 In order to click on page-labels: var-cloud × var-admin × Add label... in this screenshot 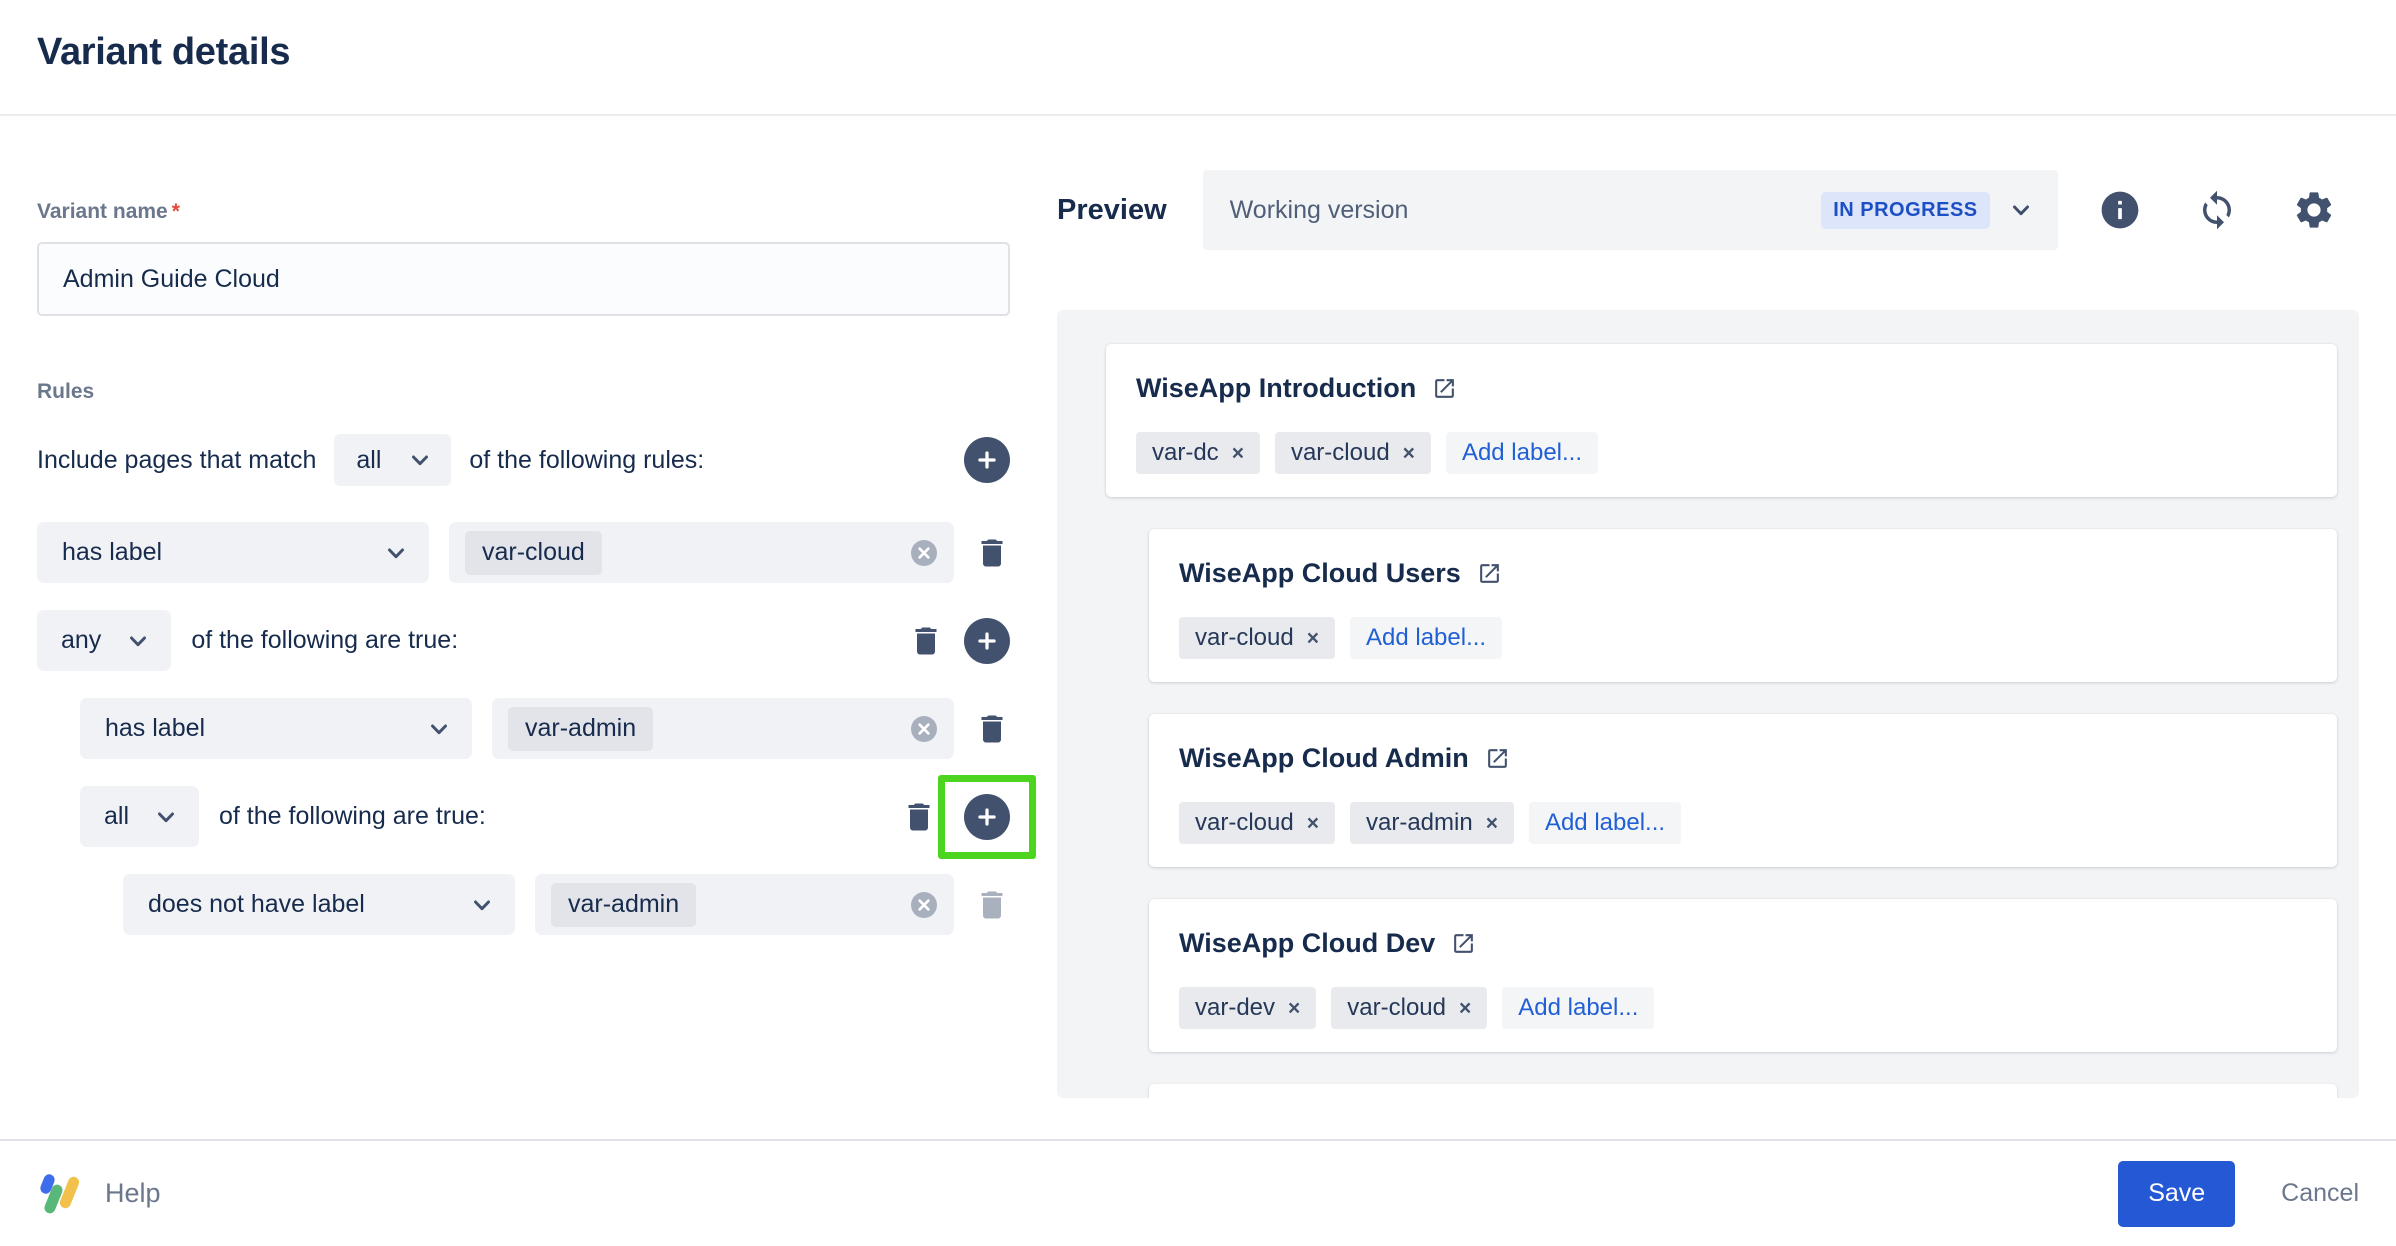, I will do `click(1743, 823)`.